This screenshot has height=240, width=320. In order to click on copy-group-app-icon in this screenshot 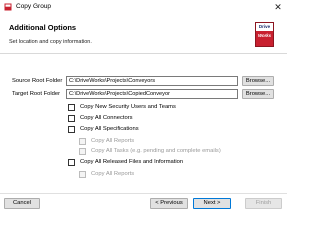, I will do `click(8, 7)`.